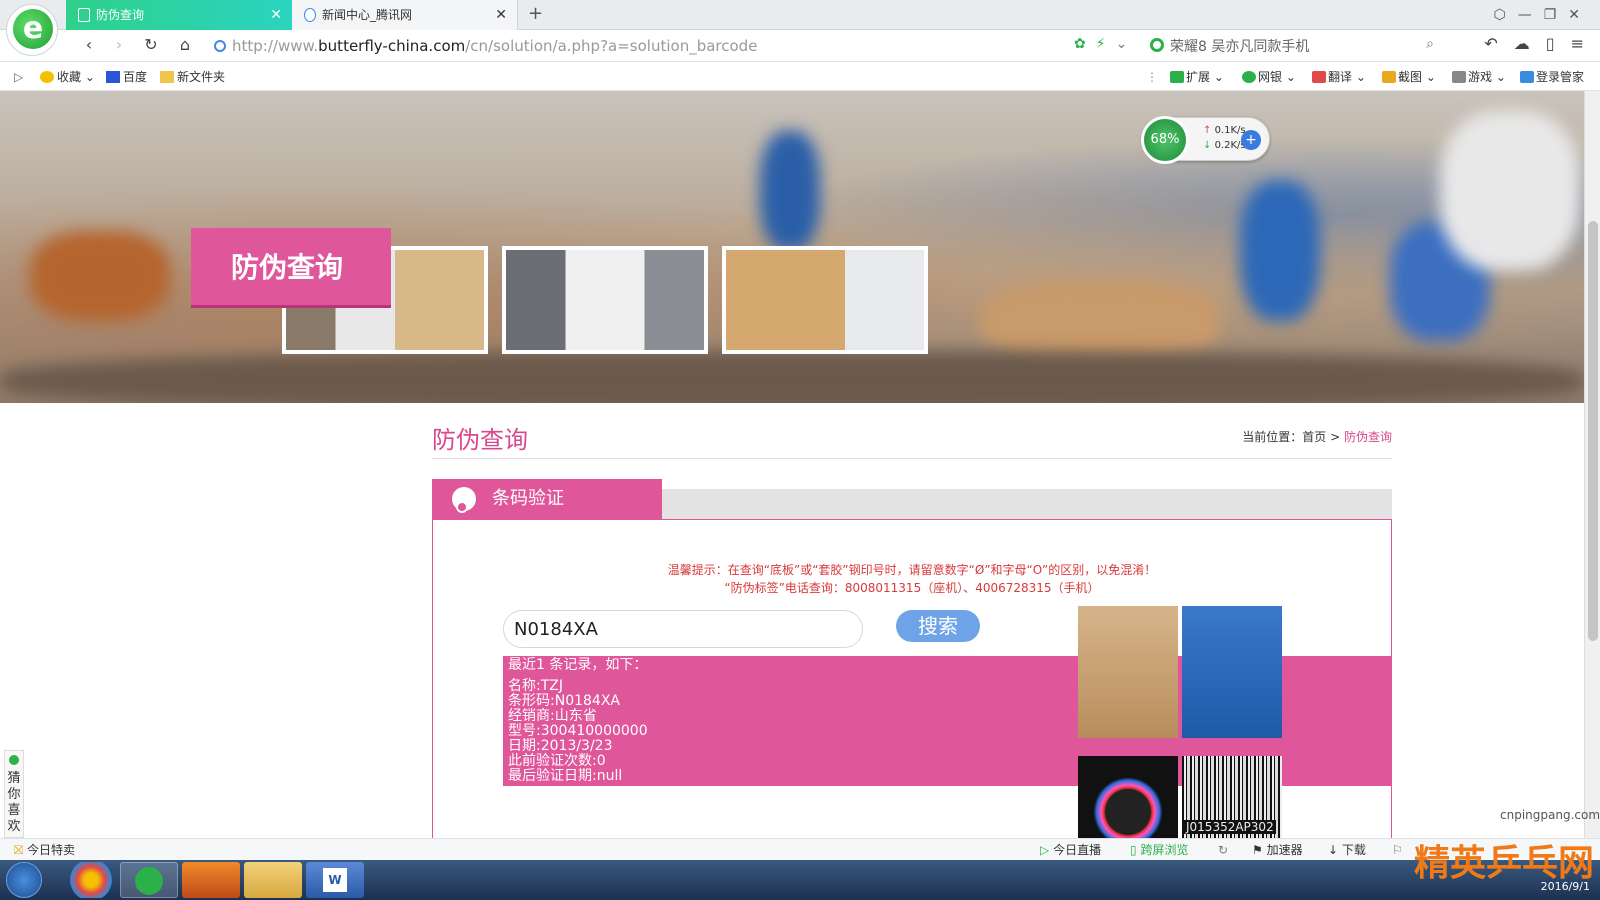 The image size is (1600, 900). Describe the element at coordinates (1232, 799) in the screenshot. I see `sample-barcode-label: J015352AP302` at that location.